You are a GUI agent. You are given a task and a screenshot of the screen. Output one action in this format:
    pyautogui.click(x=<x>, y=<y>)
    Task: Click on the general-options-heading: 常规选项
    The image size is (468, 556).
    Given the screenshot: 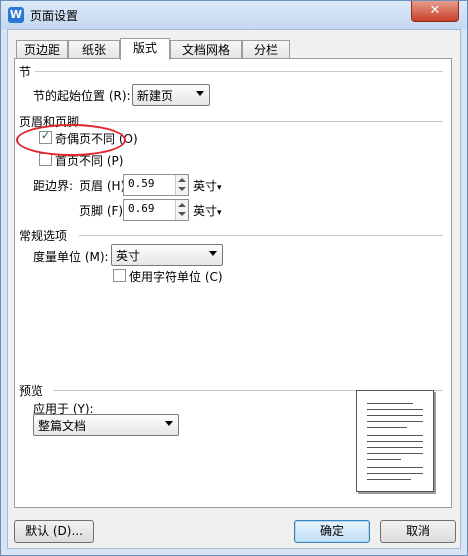 What is the action you would take?
    pyautogui.click(x=43, y=236)
    